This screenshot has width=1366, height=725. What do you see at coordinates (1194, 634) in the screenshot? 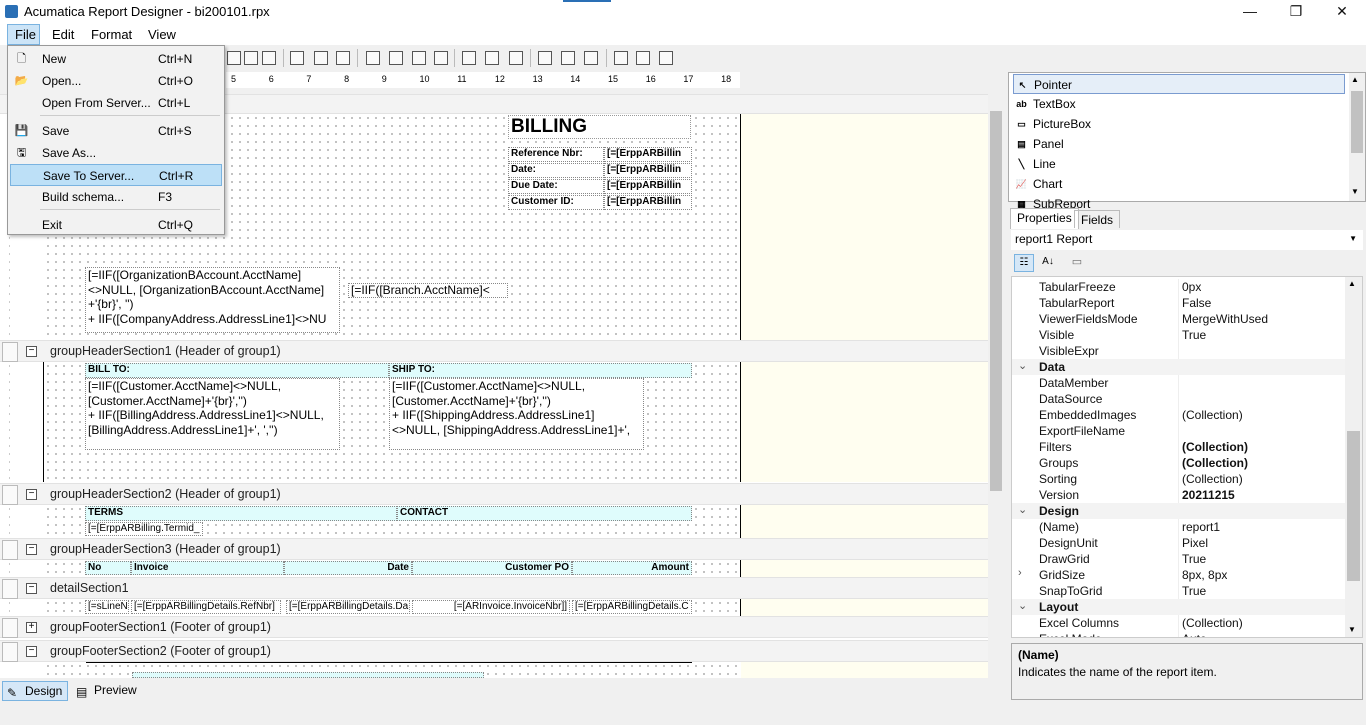
I see `property-value: Auto` at bounding box center [1194, 634].